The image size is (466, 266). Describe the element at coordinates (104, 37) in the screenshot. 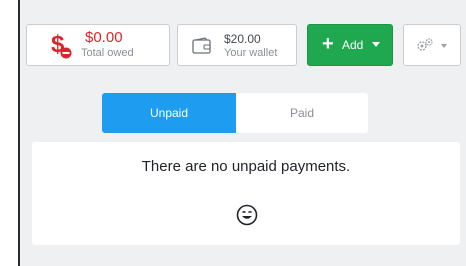

I see `total-owed-amount: $0.00` at that location.